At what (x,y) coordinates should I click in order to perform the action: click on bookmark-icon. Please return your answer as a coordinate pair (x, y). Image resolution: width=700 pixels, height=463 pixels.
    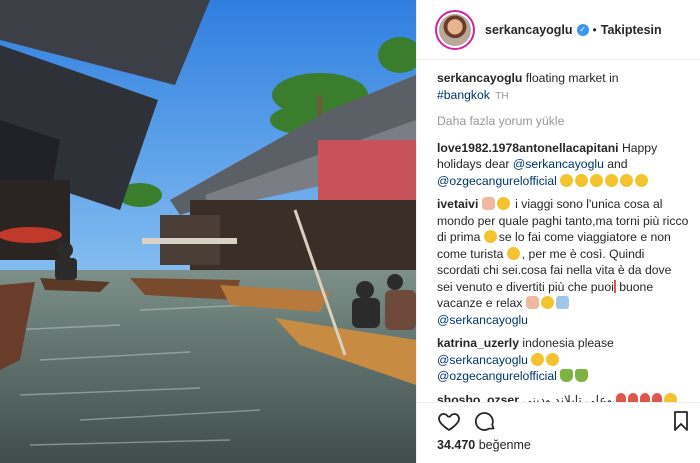
    Looking at the image, I should click on (681, 421).